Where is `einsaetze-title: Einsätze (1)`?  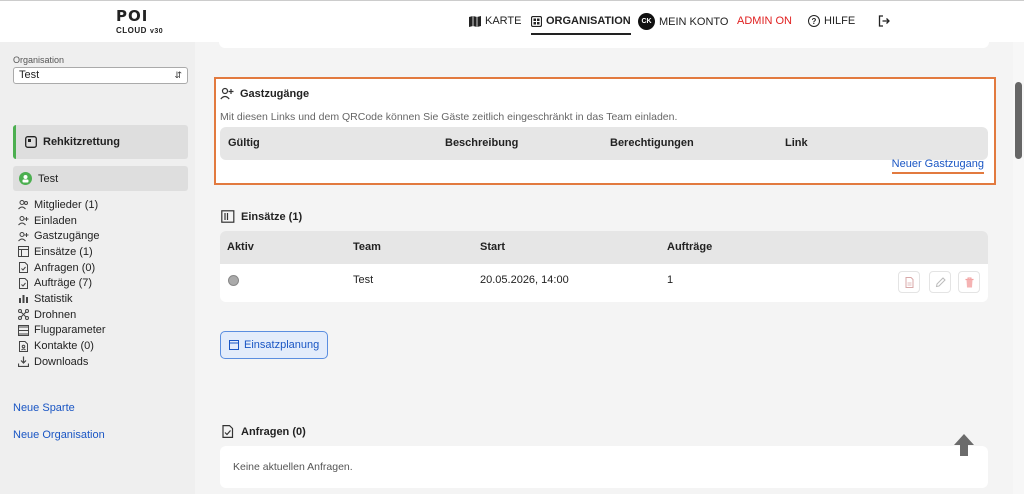
einsaetze-title: Einsätze (1) is located at coordinates (261, 216).